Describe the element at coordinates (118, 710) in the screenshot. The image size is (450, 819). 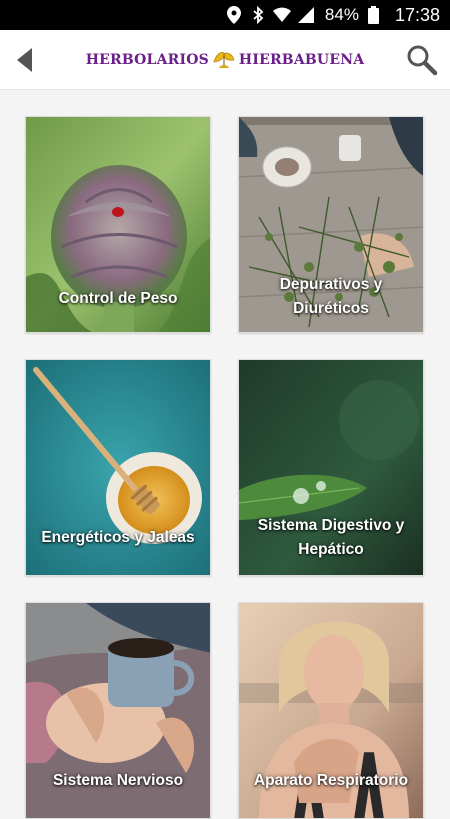
I see `category-tile-sistema-nervioso: Sistema Nervioso` at that location.